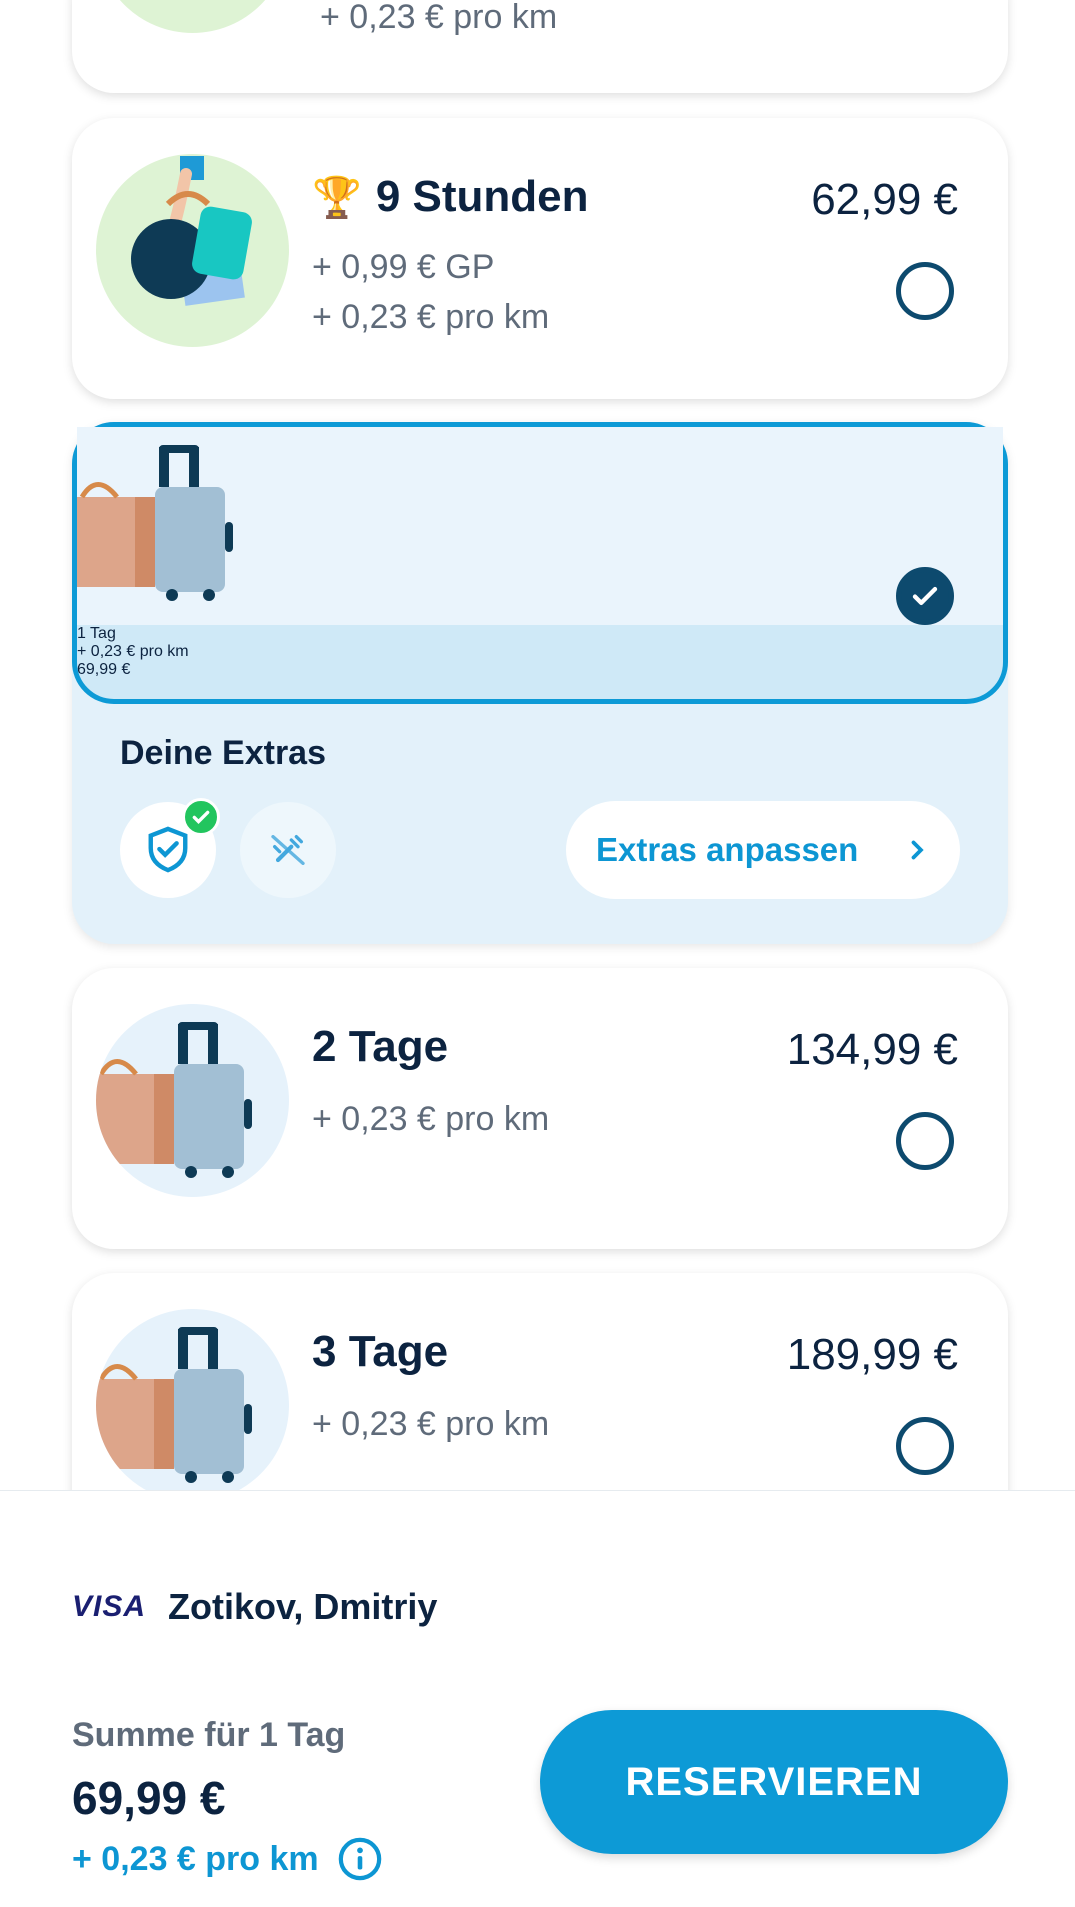  Describe the element at coordinates (727, 849) in the screenshot. I see `extras-customize-label: Extras anpassen` at that location.